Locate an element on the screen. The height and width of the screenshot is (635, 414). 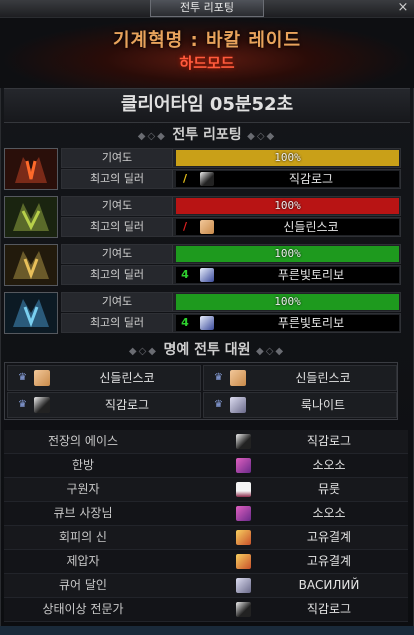
blue-dragon-portrait is located at coordinates (31, 313).